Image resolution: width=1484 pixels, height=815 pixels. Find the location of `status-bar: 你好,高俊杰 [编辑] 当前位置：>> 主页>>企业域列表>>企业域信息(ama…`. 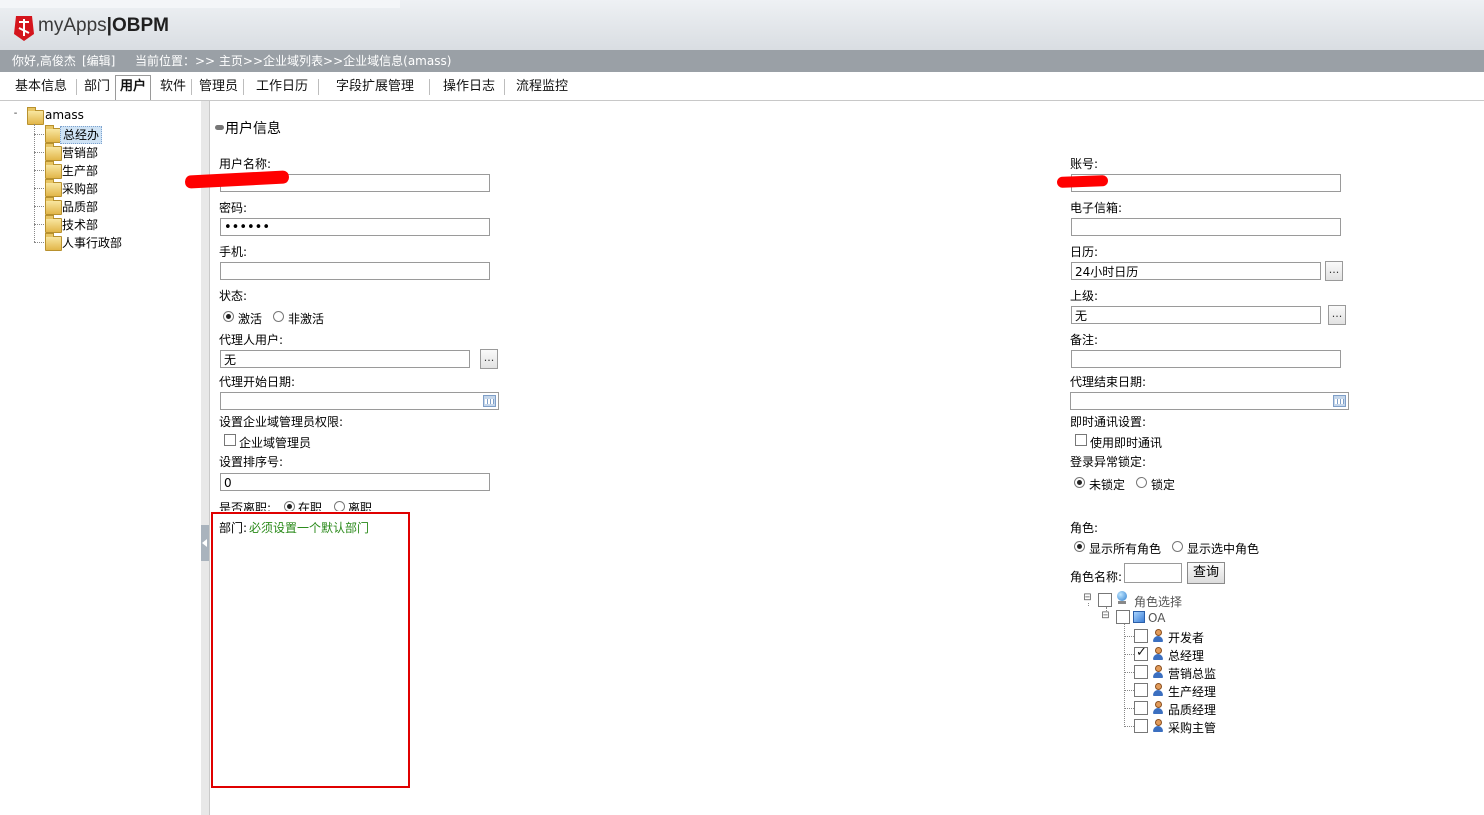

status-bar: 你好,高俊杰 [编辑] 当前位置：>> 主页>>企业域列表>>企业域信息(ama… is located at coordinates (742, 61).